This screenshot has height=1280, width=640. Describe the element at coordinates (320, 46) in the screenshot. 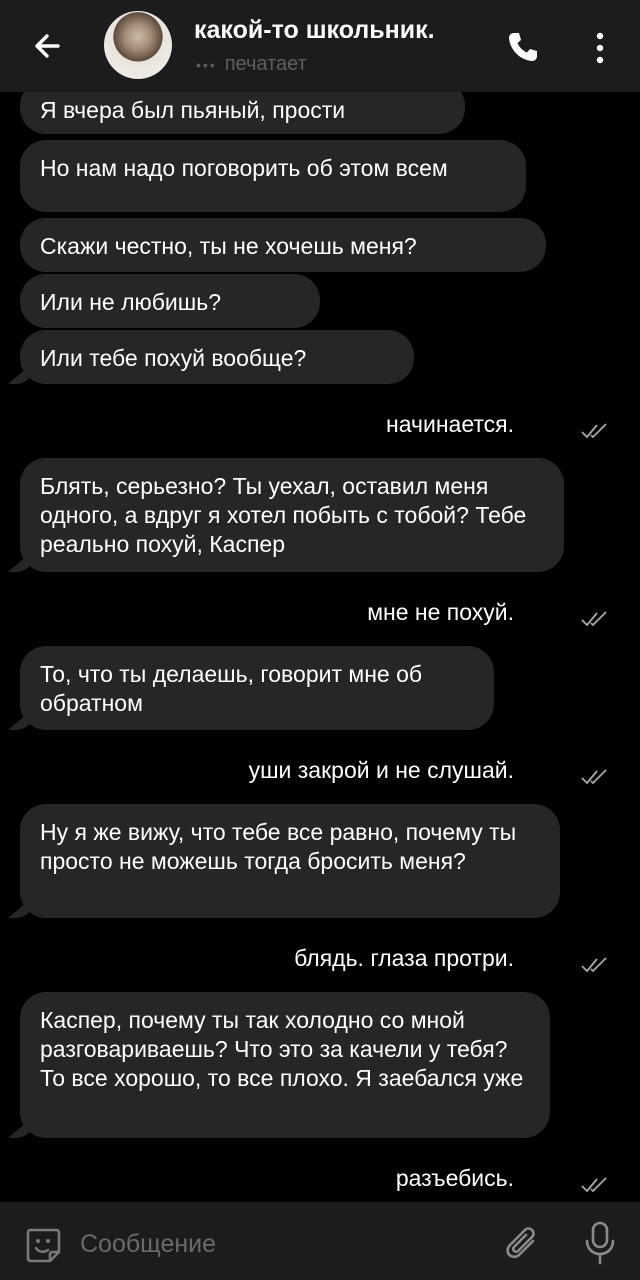

I see `chat-header: какой-то школьник. ••• печатает` at that location.